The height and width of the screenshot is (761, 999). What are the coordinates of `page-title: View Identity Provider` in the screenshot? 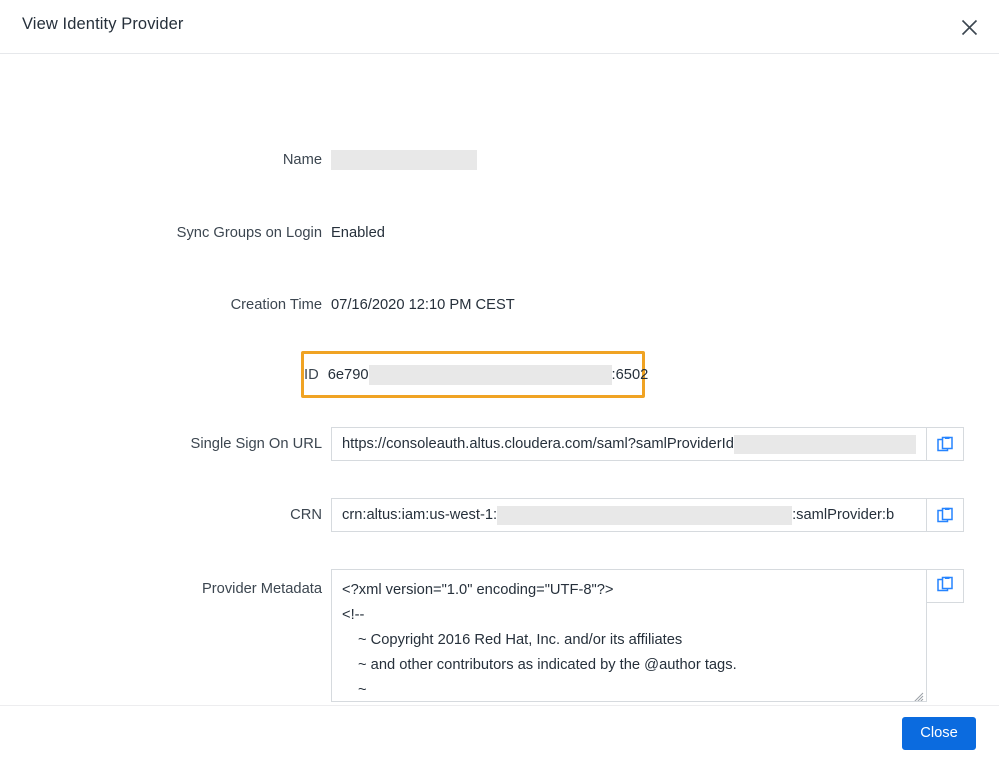 It's located at (103, 24).